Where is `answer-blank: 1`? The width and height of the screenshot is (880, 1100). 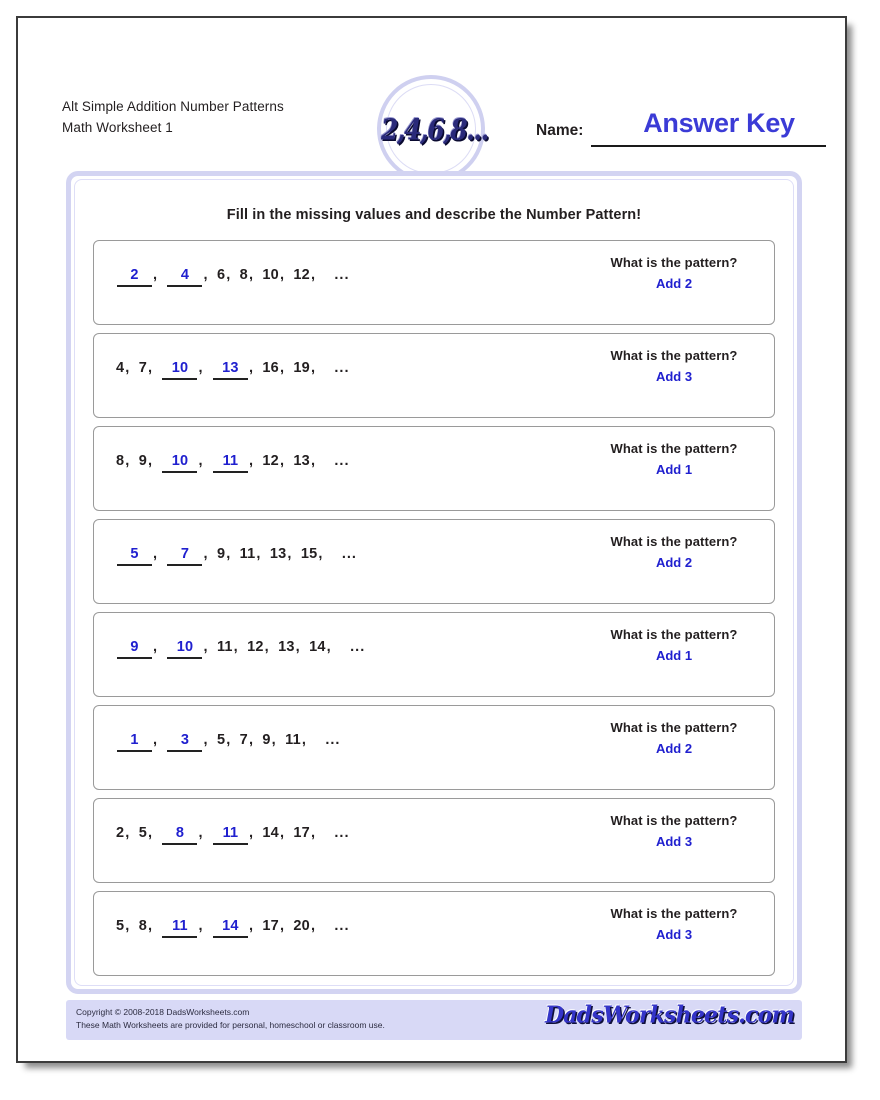 answer-blank: 1 is located at coordinates (134, 742).